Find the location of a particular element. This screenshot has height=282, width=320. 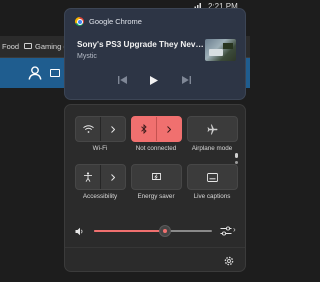

mail-icon is located at coordinates (55, 73).